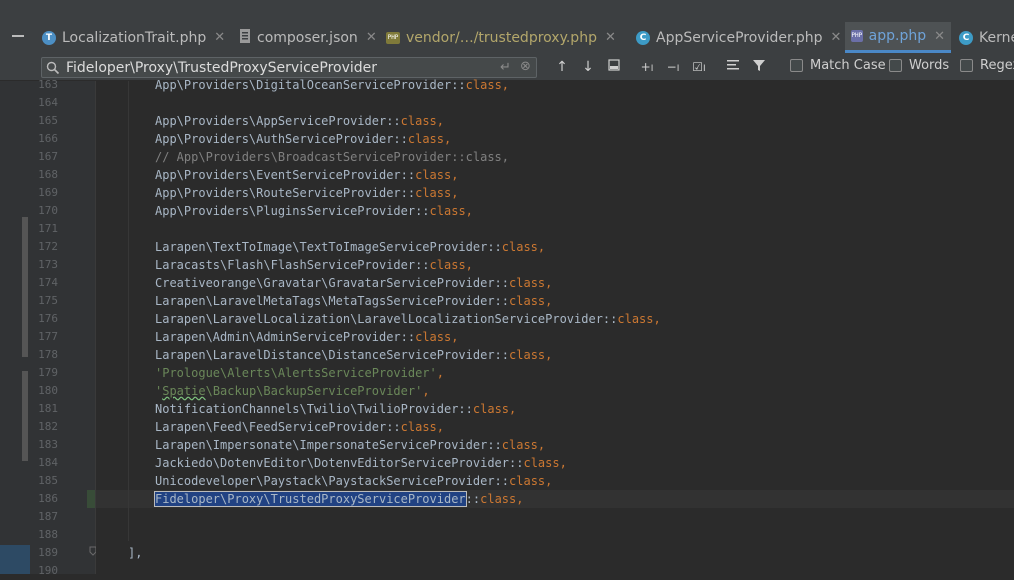 Image resolution: width=1014 pixels, height=580 pixels. Describe the element at coordinates (292, 391) in the screenshot. I see `code-line: 'Spatie\Backup\BackupServiceProvider',` at that location.